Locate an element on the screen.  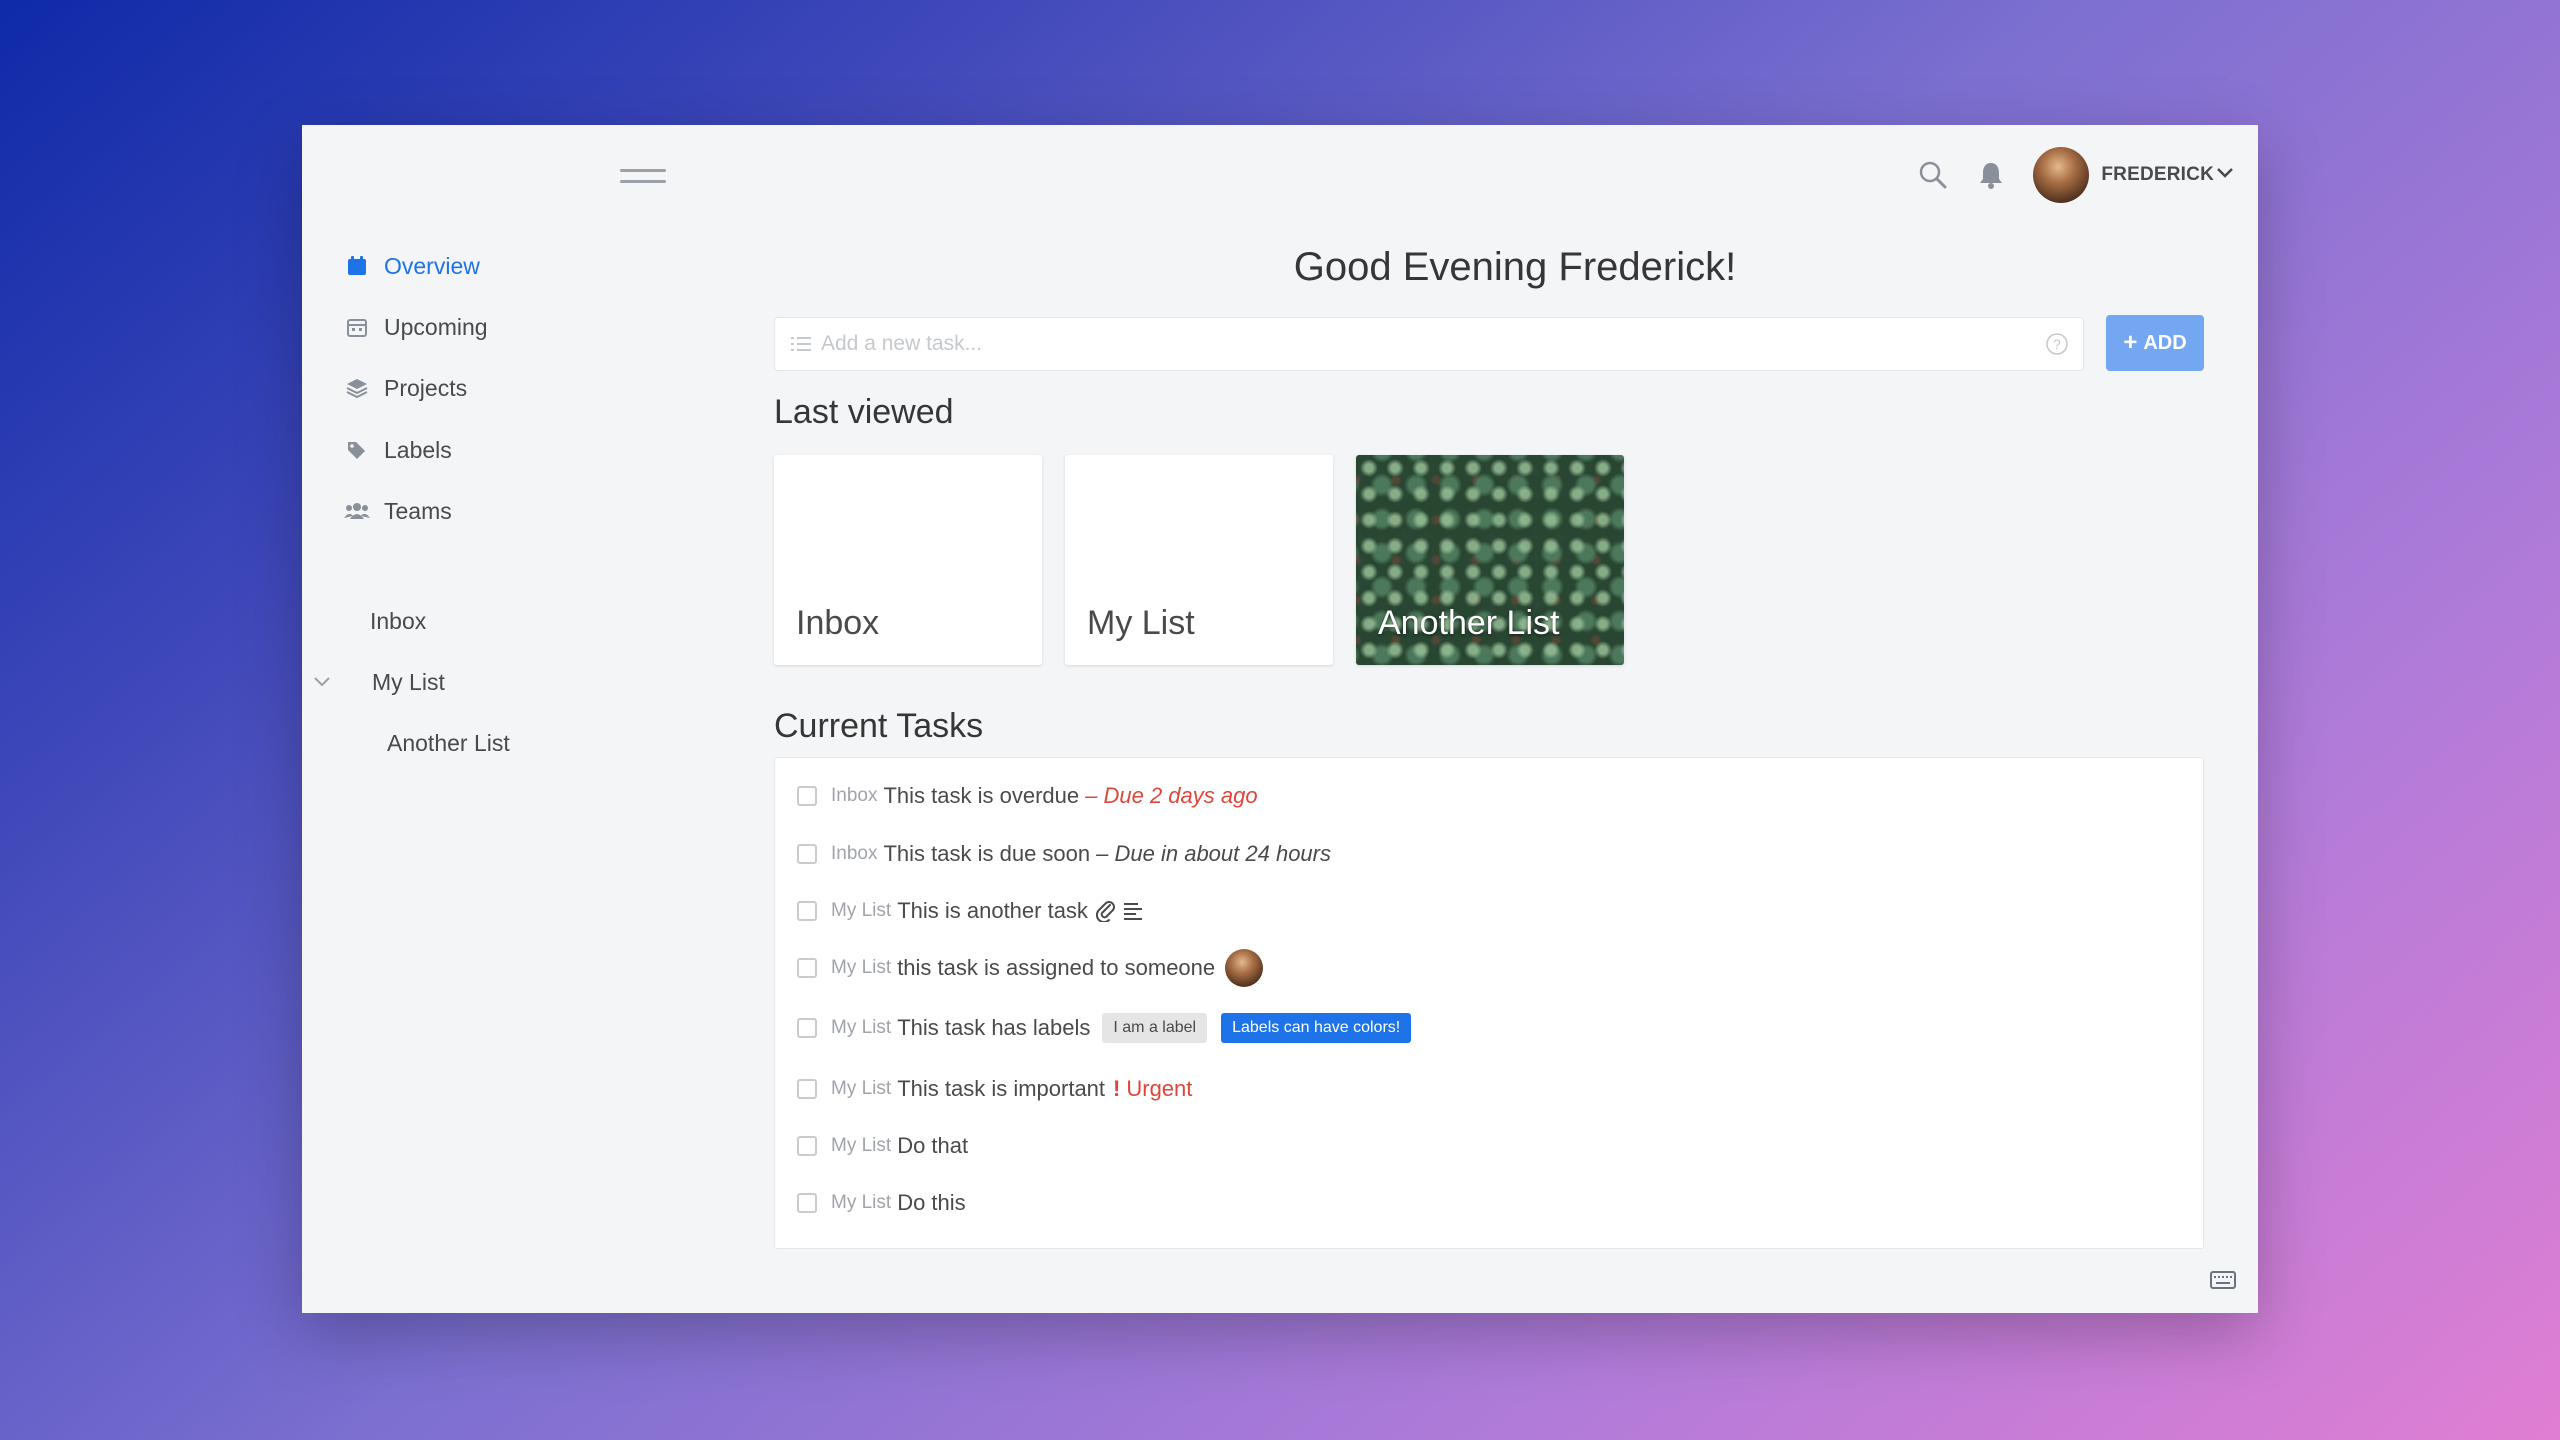
sidebar-item-upcoming: Upcoming is located at coordinates (416, 327).